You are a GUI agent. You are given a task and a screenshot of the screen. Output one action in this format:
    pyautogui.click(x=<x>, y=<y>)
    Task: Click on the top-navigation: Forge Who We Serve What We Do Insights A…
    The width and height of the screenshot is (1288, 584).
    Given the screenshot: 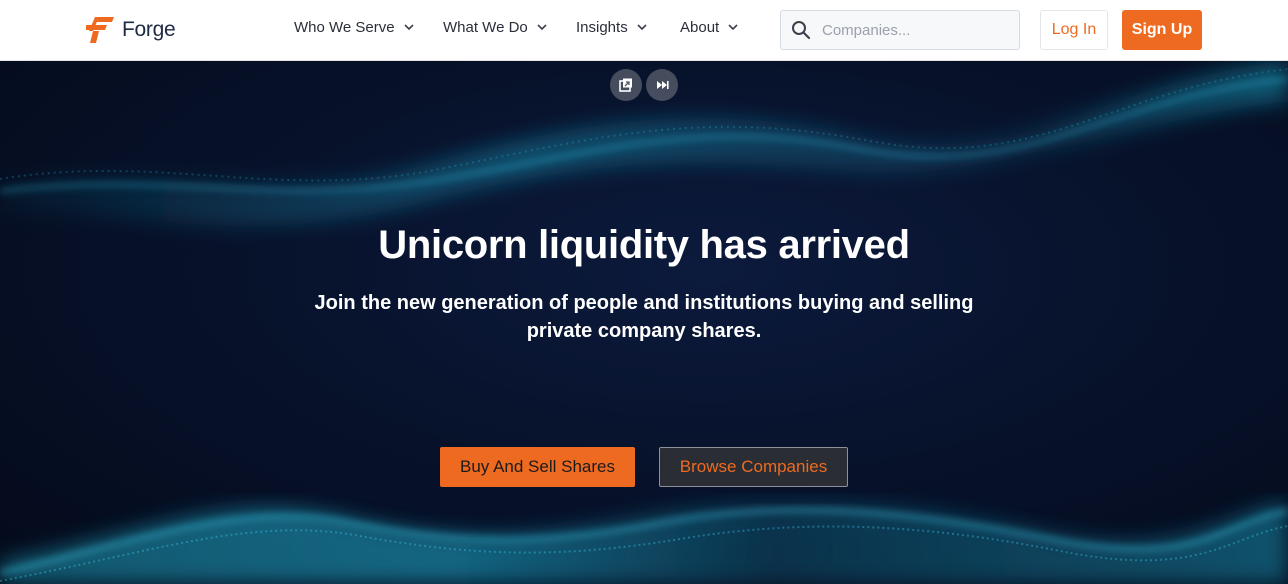 What is the action you would take?
    pyautogui.click(x=644, y=30)
    